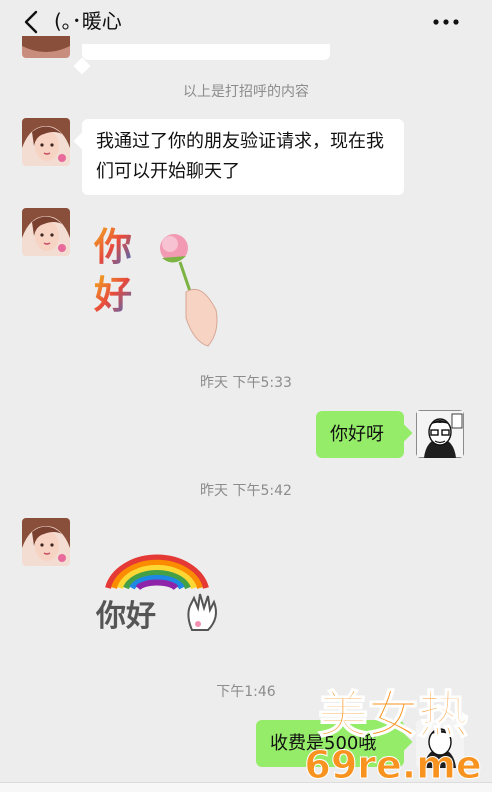  What do you see at coordinates (112, 295) in the screenshot?
I see `svg-text: 好` at bounding box center [112, 295].